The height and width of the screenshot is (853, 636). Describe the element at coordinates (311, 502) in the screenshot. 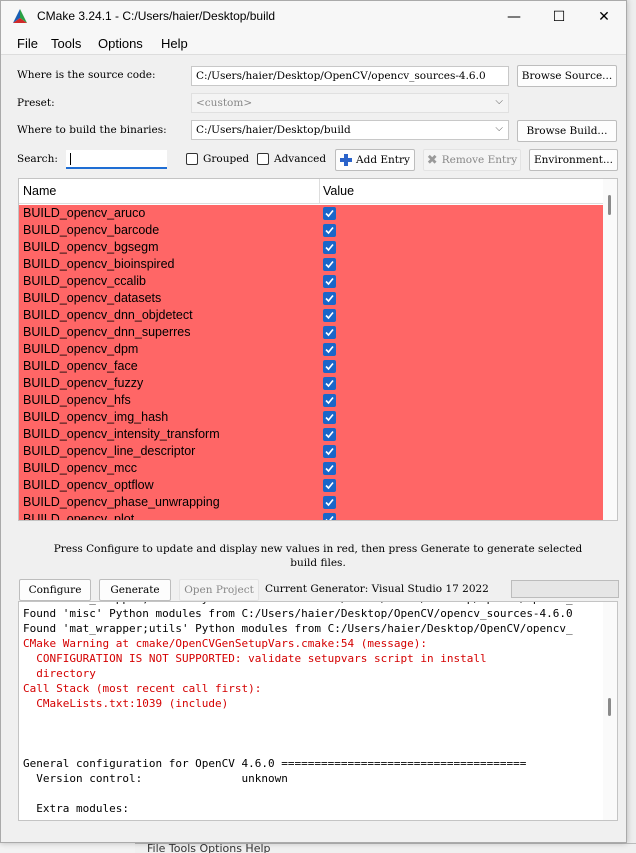

I see `table-row: BUILD_opencv_phase_unwrapping` at that location.